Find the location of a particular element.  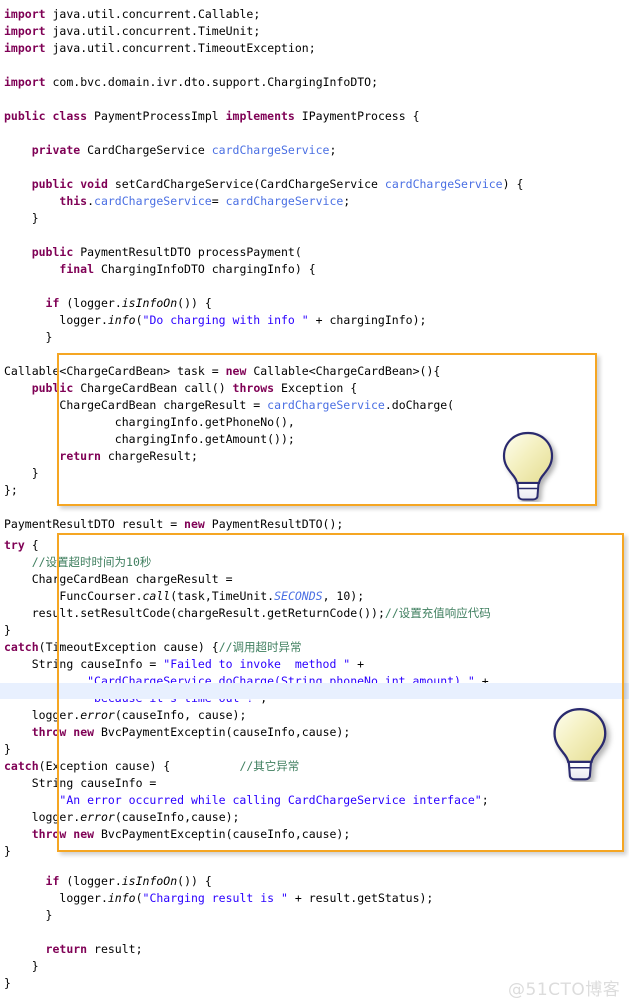

code-line: import java.util.concurrent.Callable; is located at coordinates (132, 14).